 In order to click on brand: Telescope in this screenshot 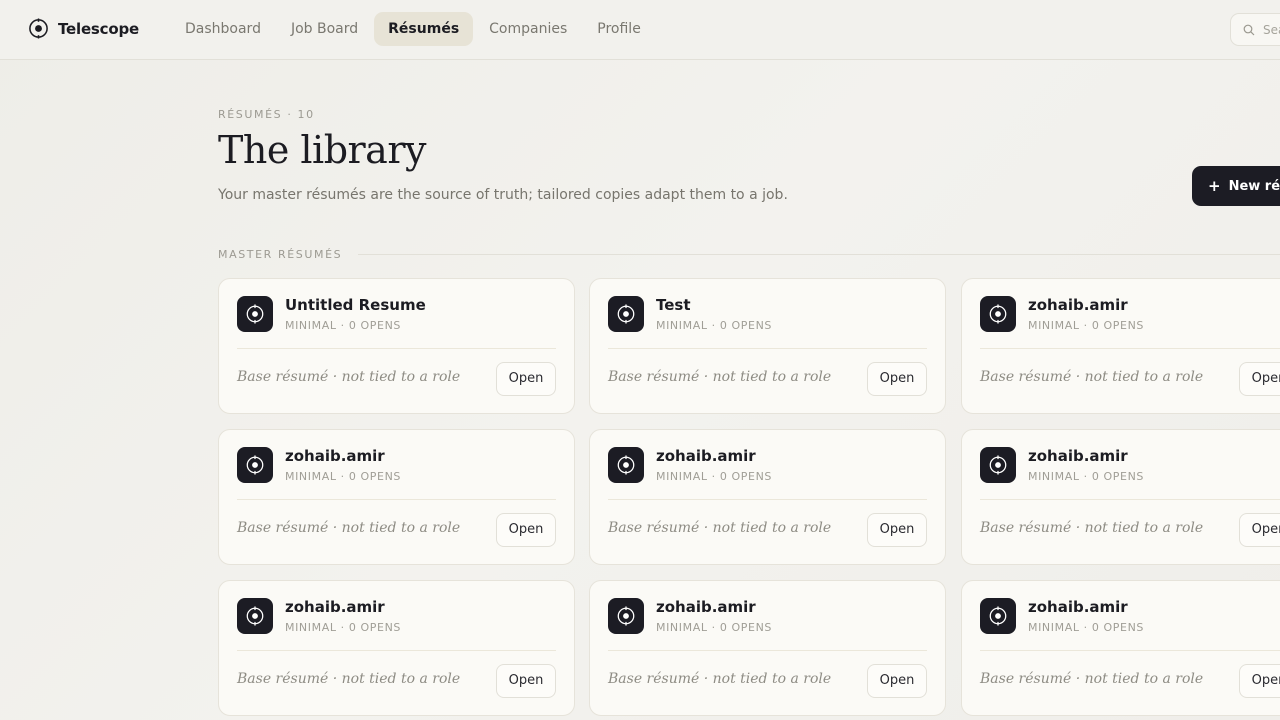, I will do `click(83, 28)`.